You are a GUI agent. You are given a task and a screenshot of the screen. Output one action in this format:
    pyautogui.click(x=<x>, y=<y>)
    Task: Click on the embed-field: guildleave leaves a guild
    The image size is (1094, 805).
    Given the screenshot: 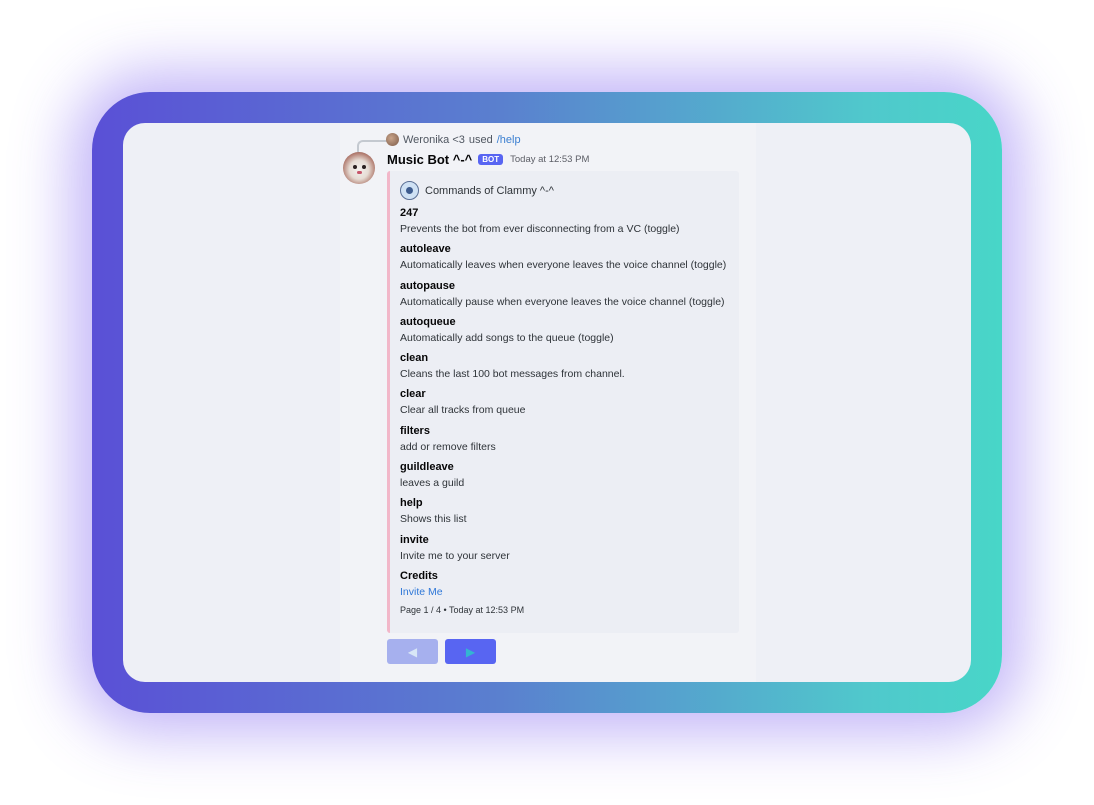 What is the action you would take?
    pyautogui.click(x=565, y=478)
    